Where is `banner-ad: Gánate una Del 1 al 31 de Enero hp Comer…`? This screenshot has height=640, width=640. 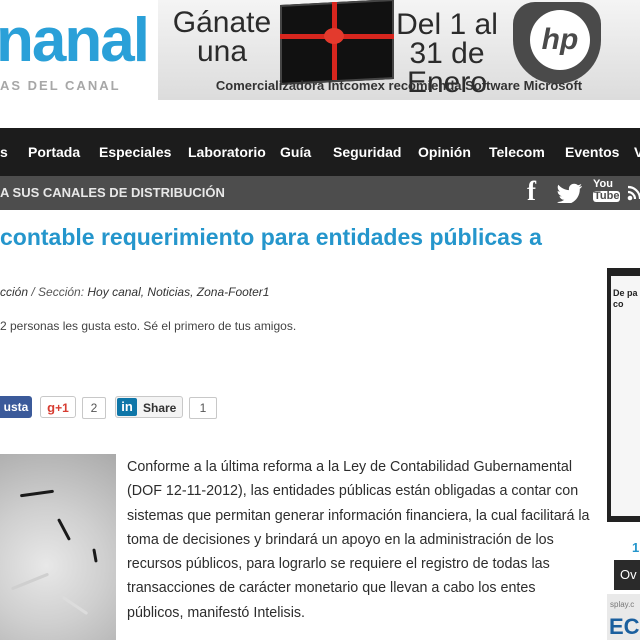
banner-ad: Gánate una Del 1 al 31 de Enero hp Comer… is located at coordinates (399, 50).